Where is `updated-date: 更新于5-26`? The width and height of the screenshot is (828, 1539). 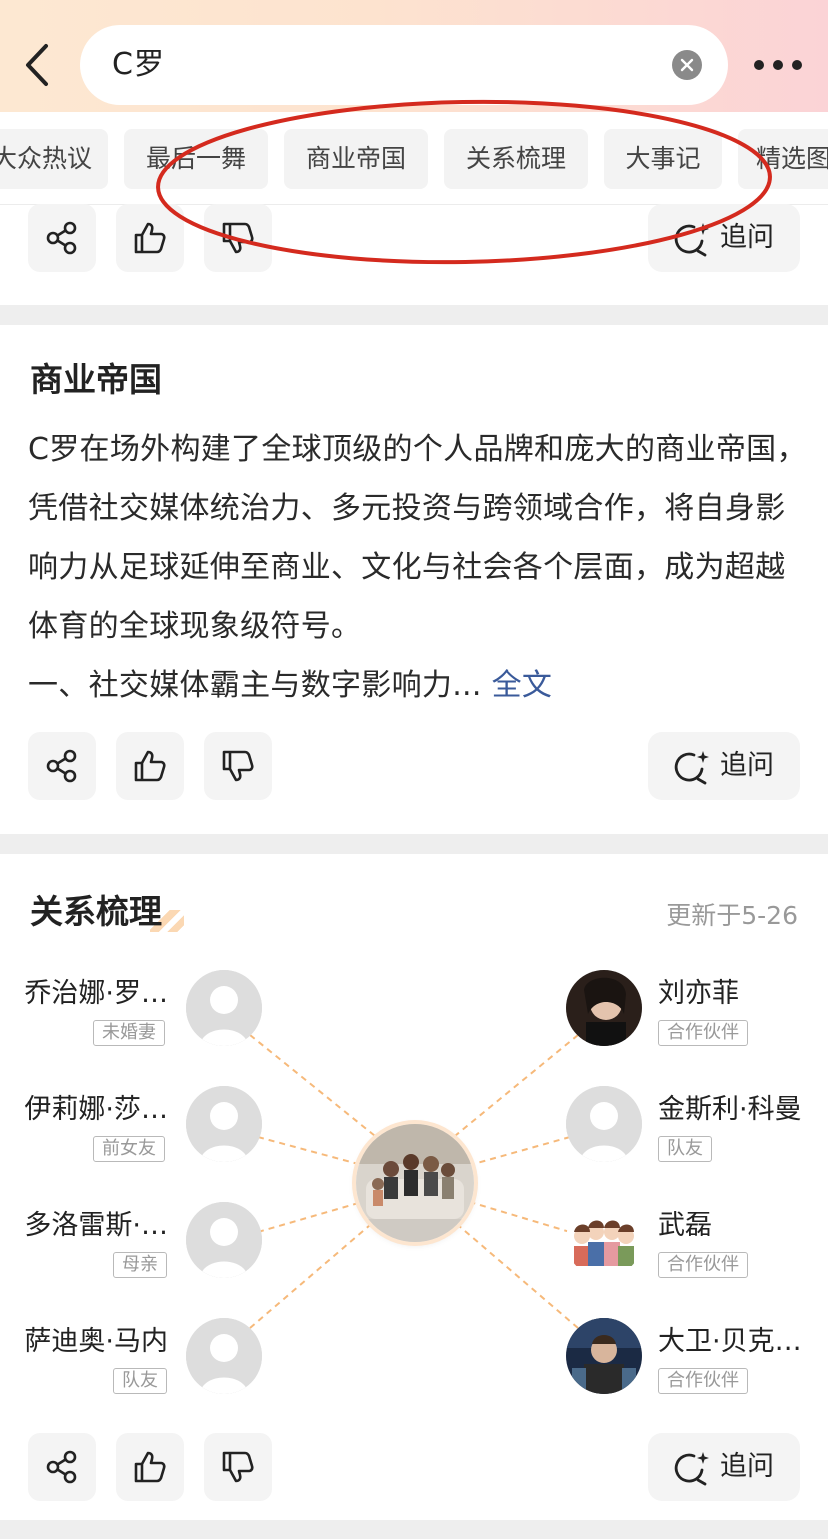 updated-date: 更新于5-26 is located at coordinates (732, 915).